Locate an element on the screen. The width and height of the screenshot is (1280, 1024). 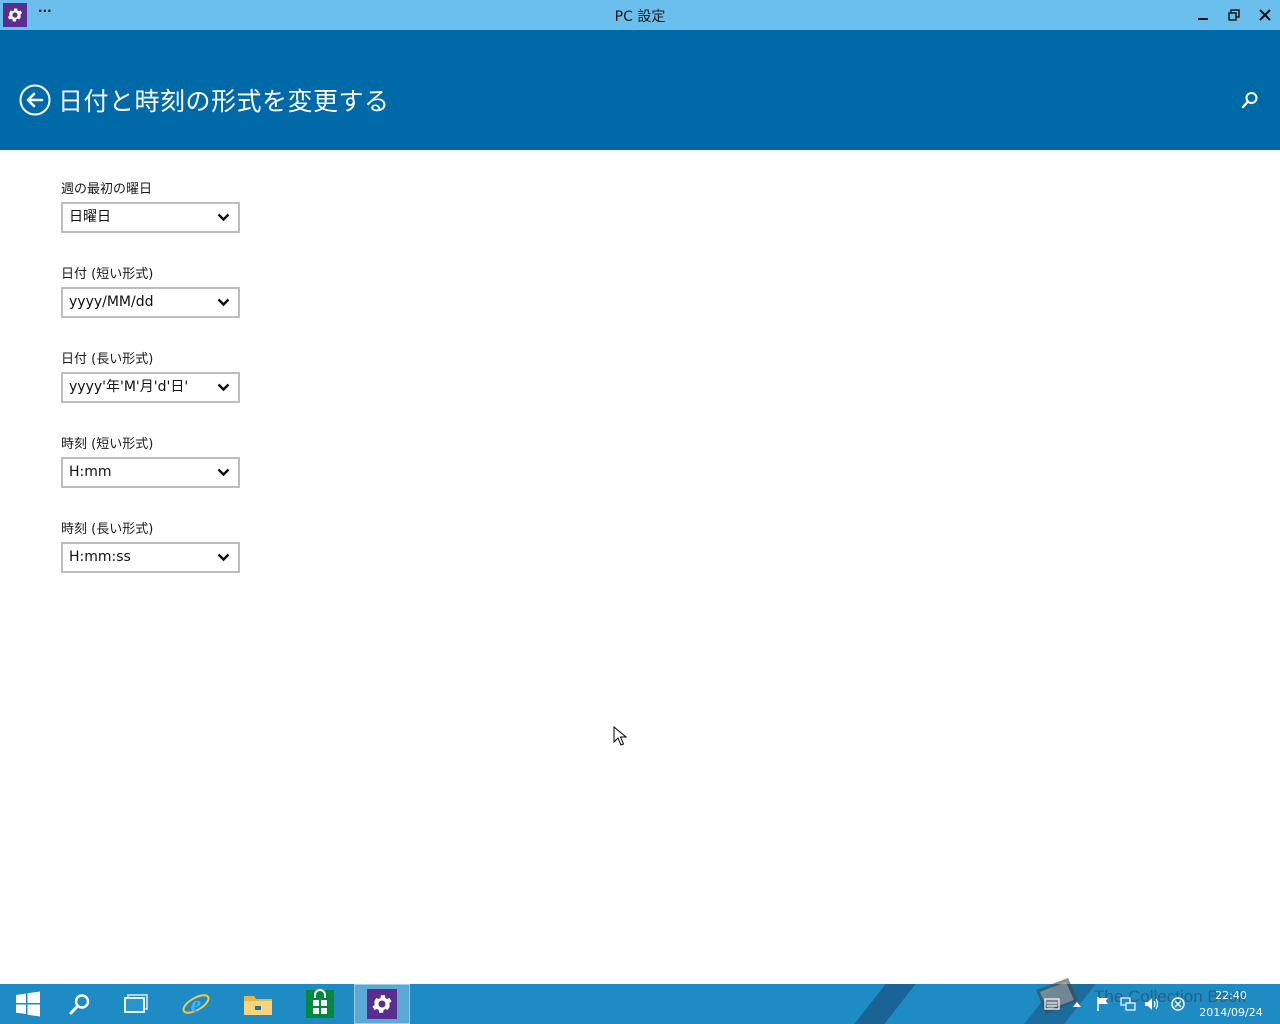
minimize-button is located at coordinates (1203, 15).